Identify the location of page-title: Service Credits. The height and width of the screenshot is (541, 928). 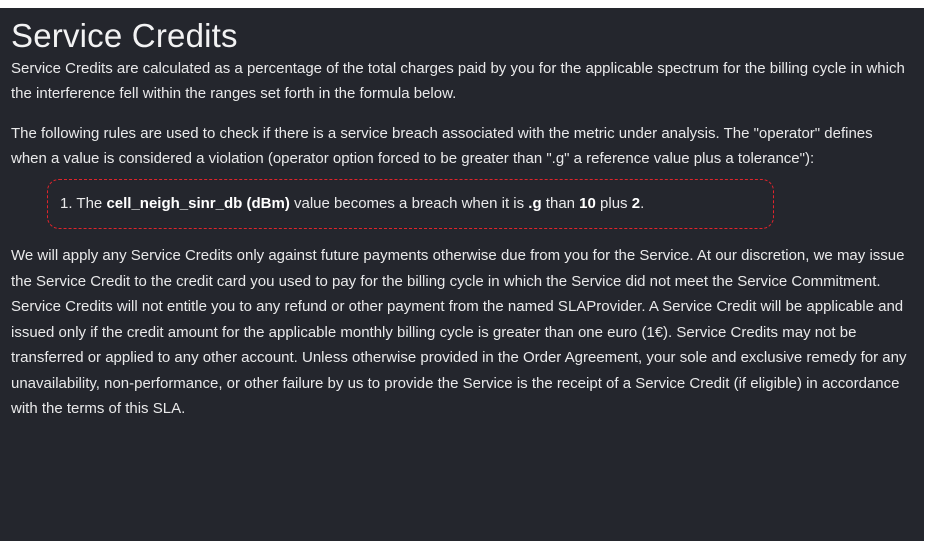
(124, 35).